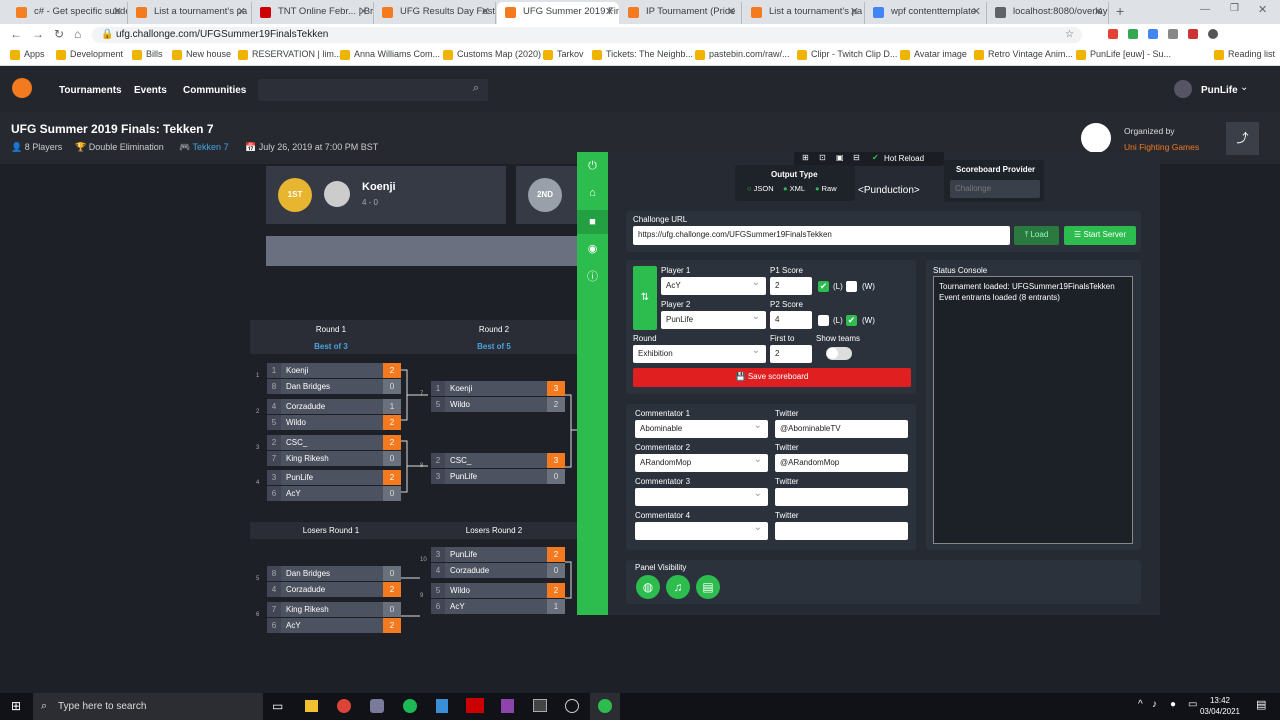 The height and width of the screenshot is (720, 1280). I want to click on tool-icon: ⊞, so click(805, 157).